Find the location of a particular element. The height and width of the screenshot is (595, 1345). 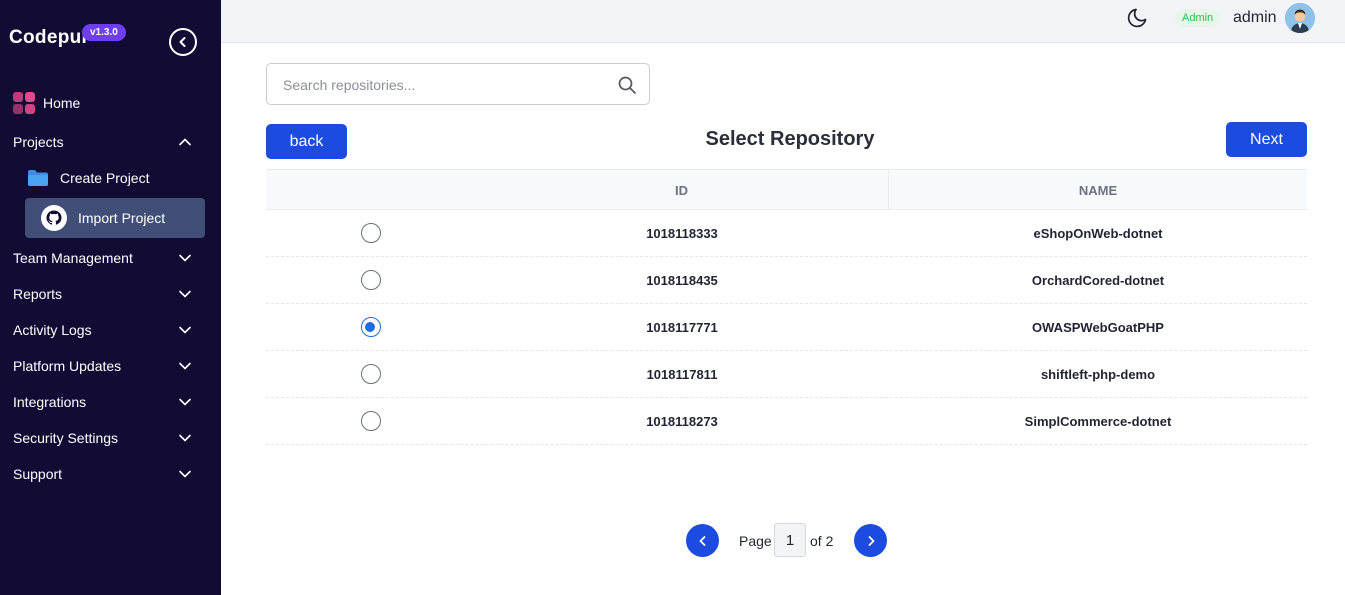

sidebar-item-home: Home is located at coordinates (110, 103).